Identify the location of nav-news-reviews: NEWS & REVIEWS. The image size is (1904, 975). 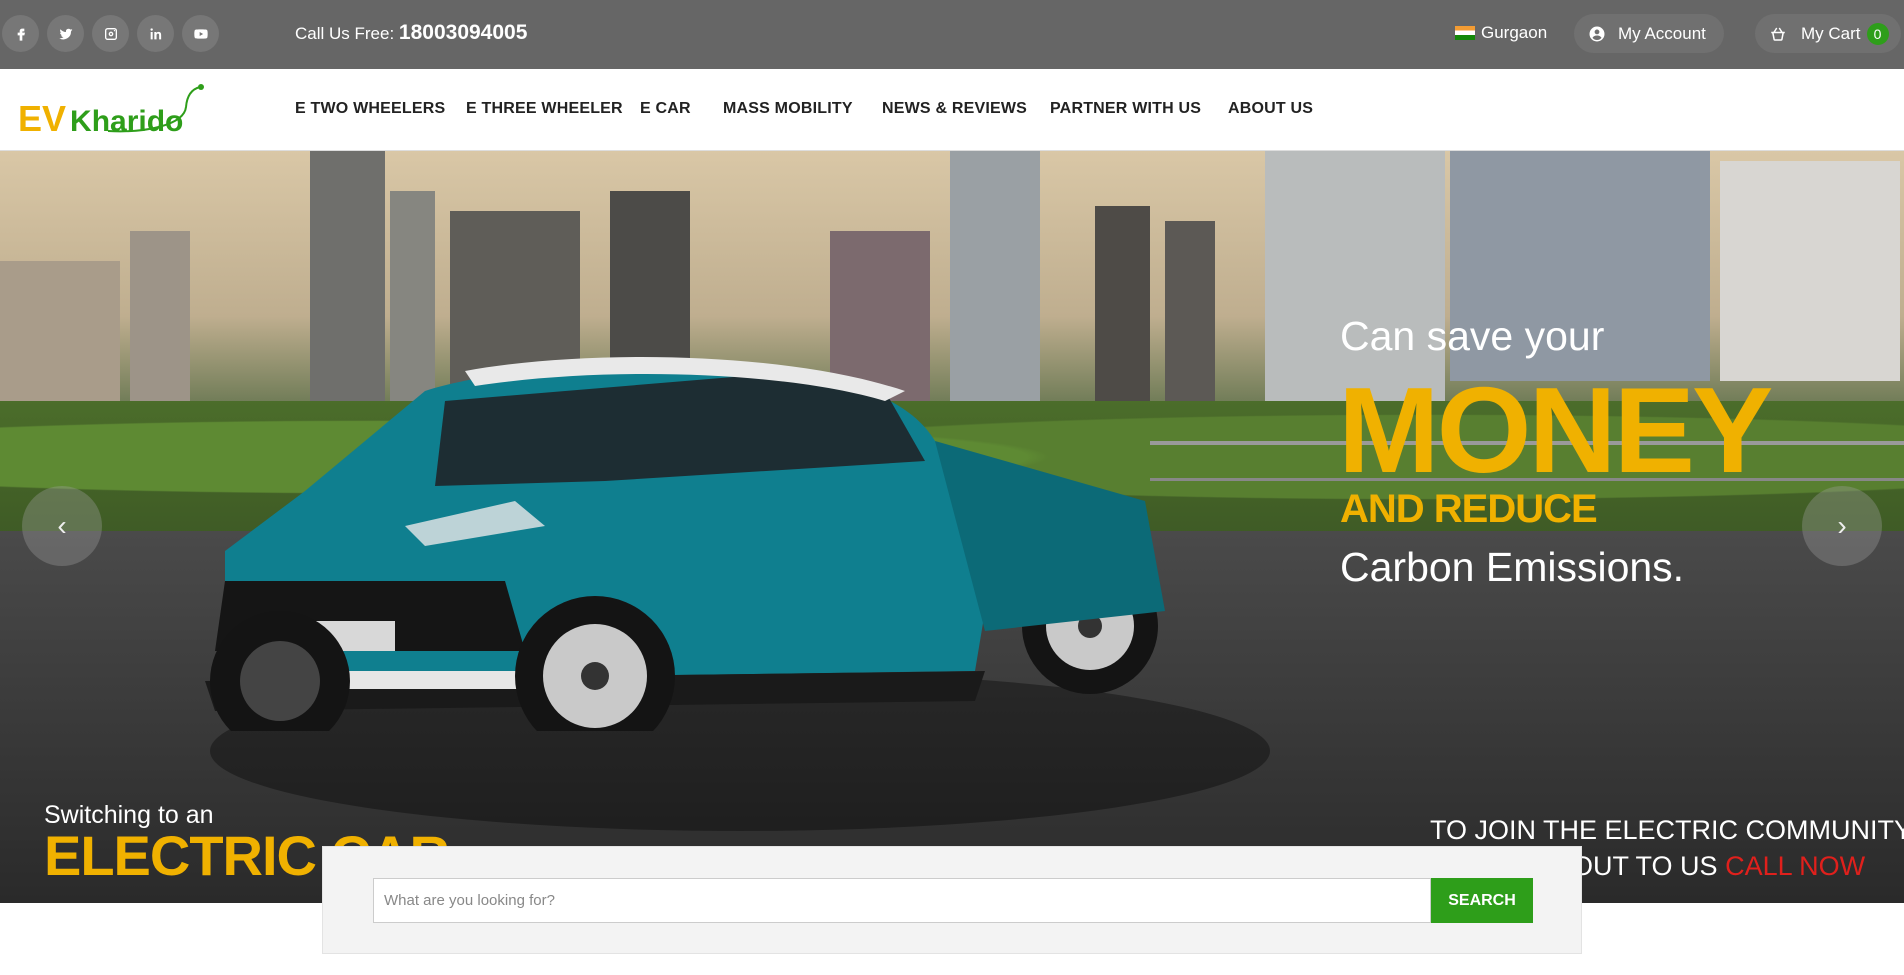
(954, 109).